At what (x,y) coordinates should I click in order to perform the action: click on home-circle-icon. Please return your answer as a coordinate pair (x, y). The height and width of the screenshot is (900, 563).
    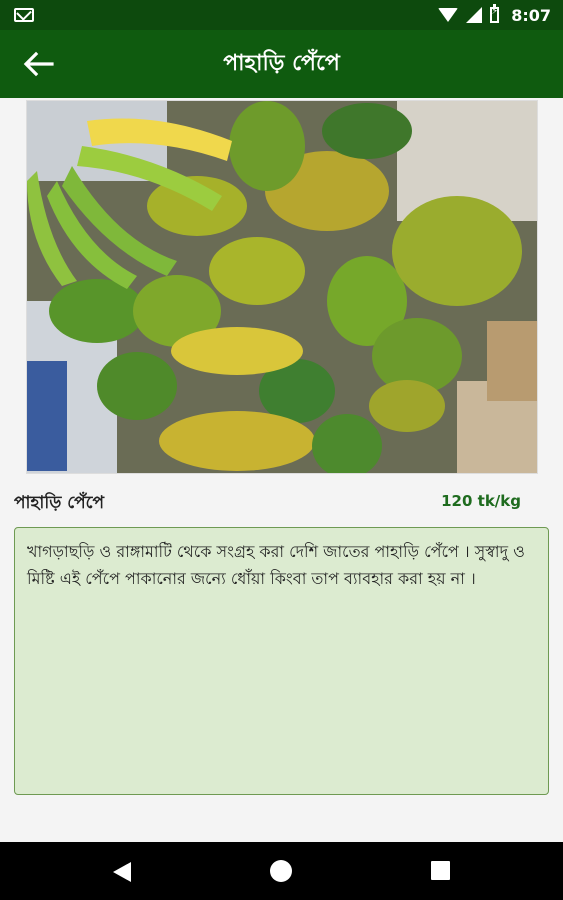
    Looking at the image, I should click on (281, 871).